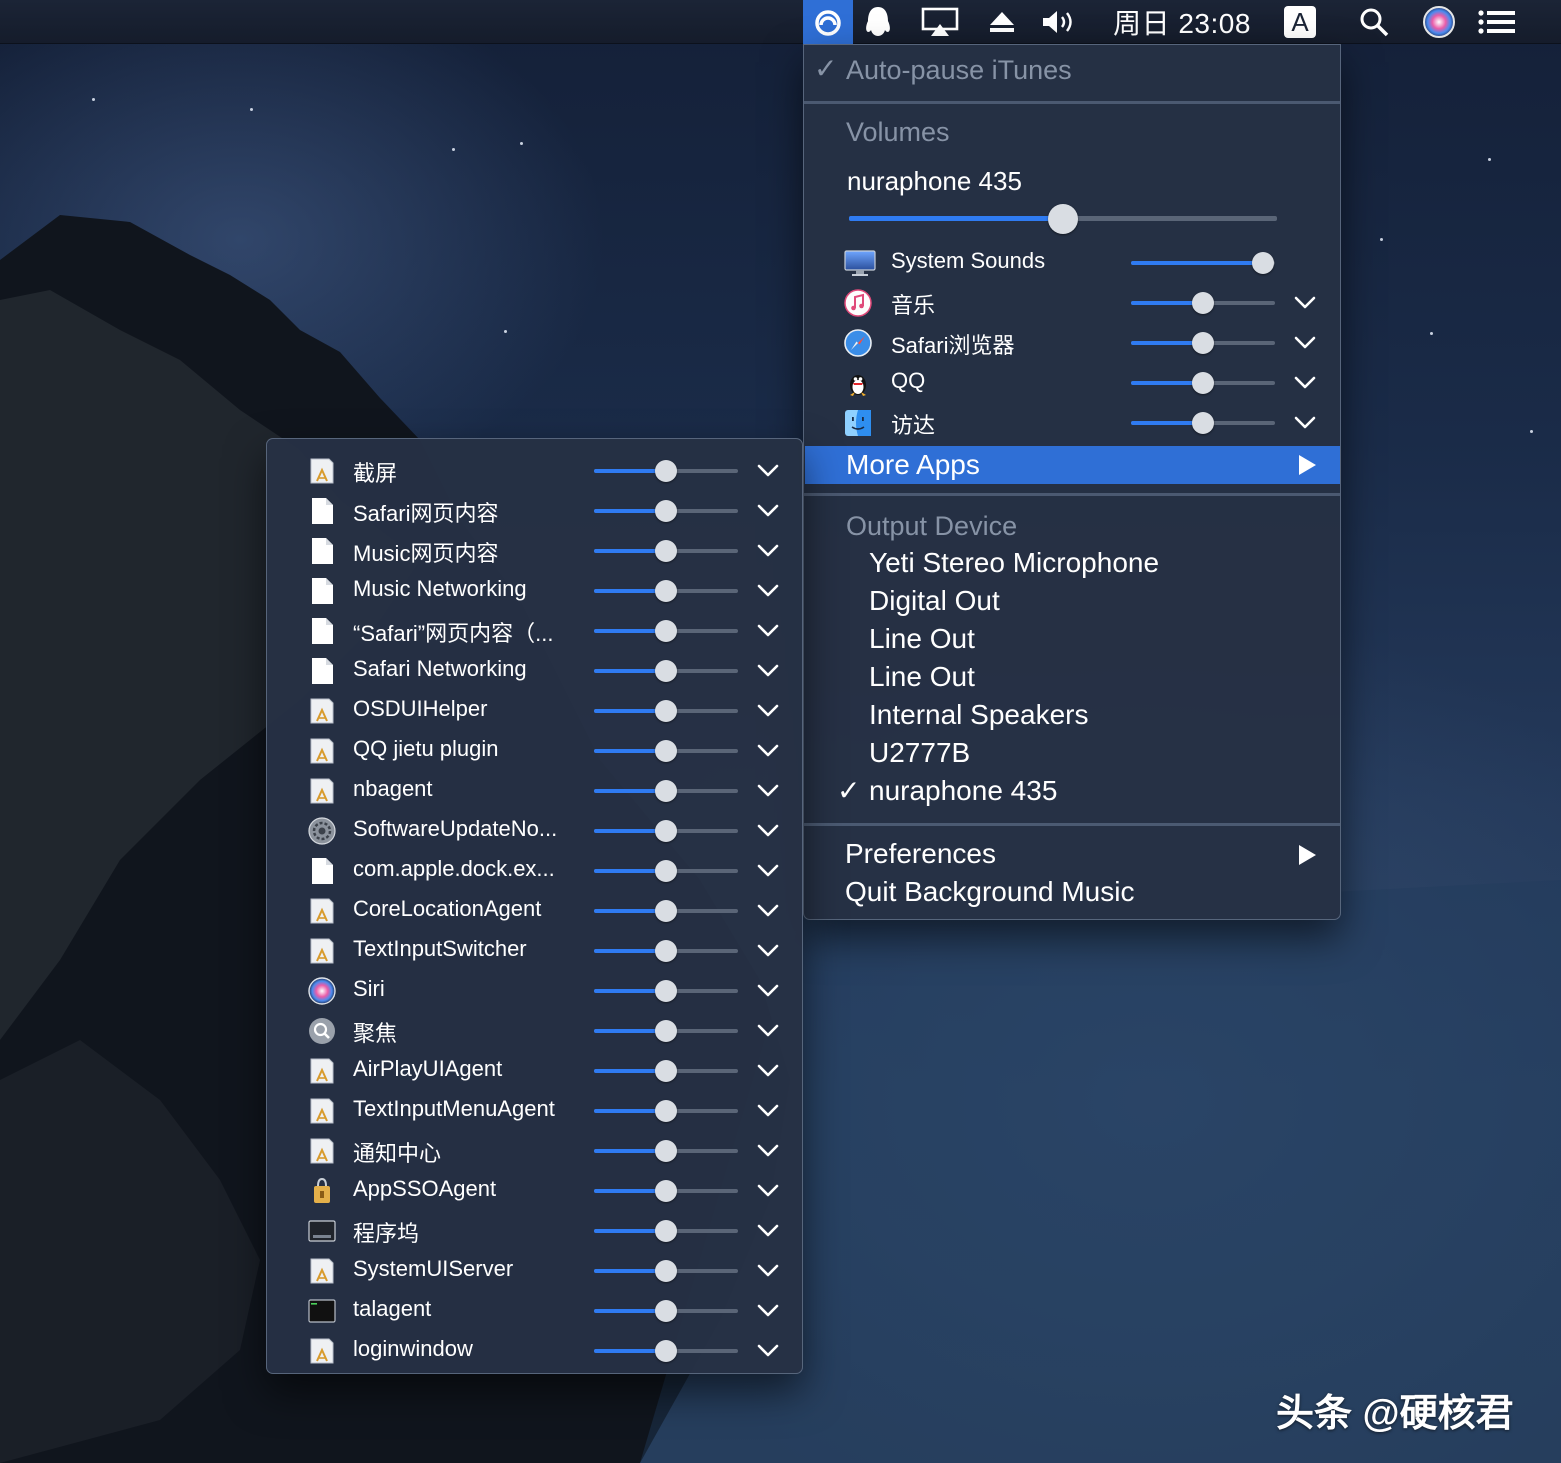  What do you see at coordinates (1300, 22) in the screenshot?
I see `input-source-icon: A` at bounding box center [1300, 22].